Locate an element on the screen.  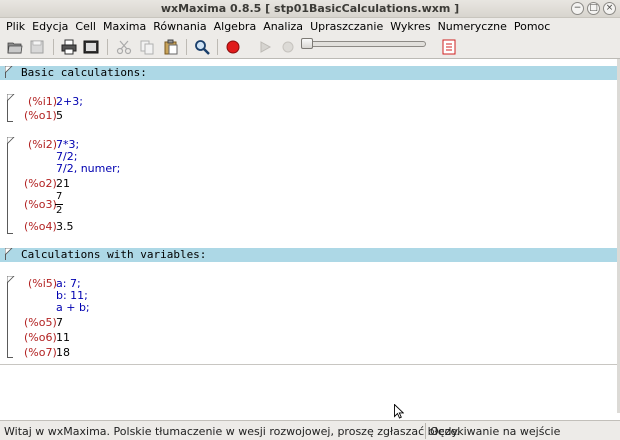
section-calculations-with-variables: Calculations with variables: is located at coordinates (308, 255).